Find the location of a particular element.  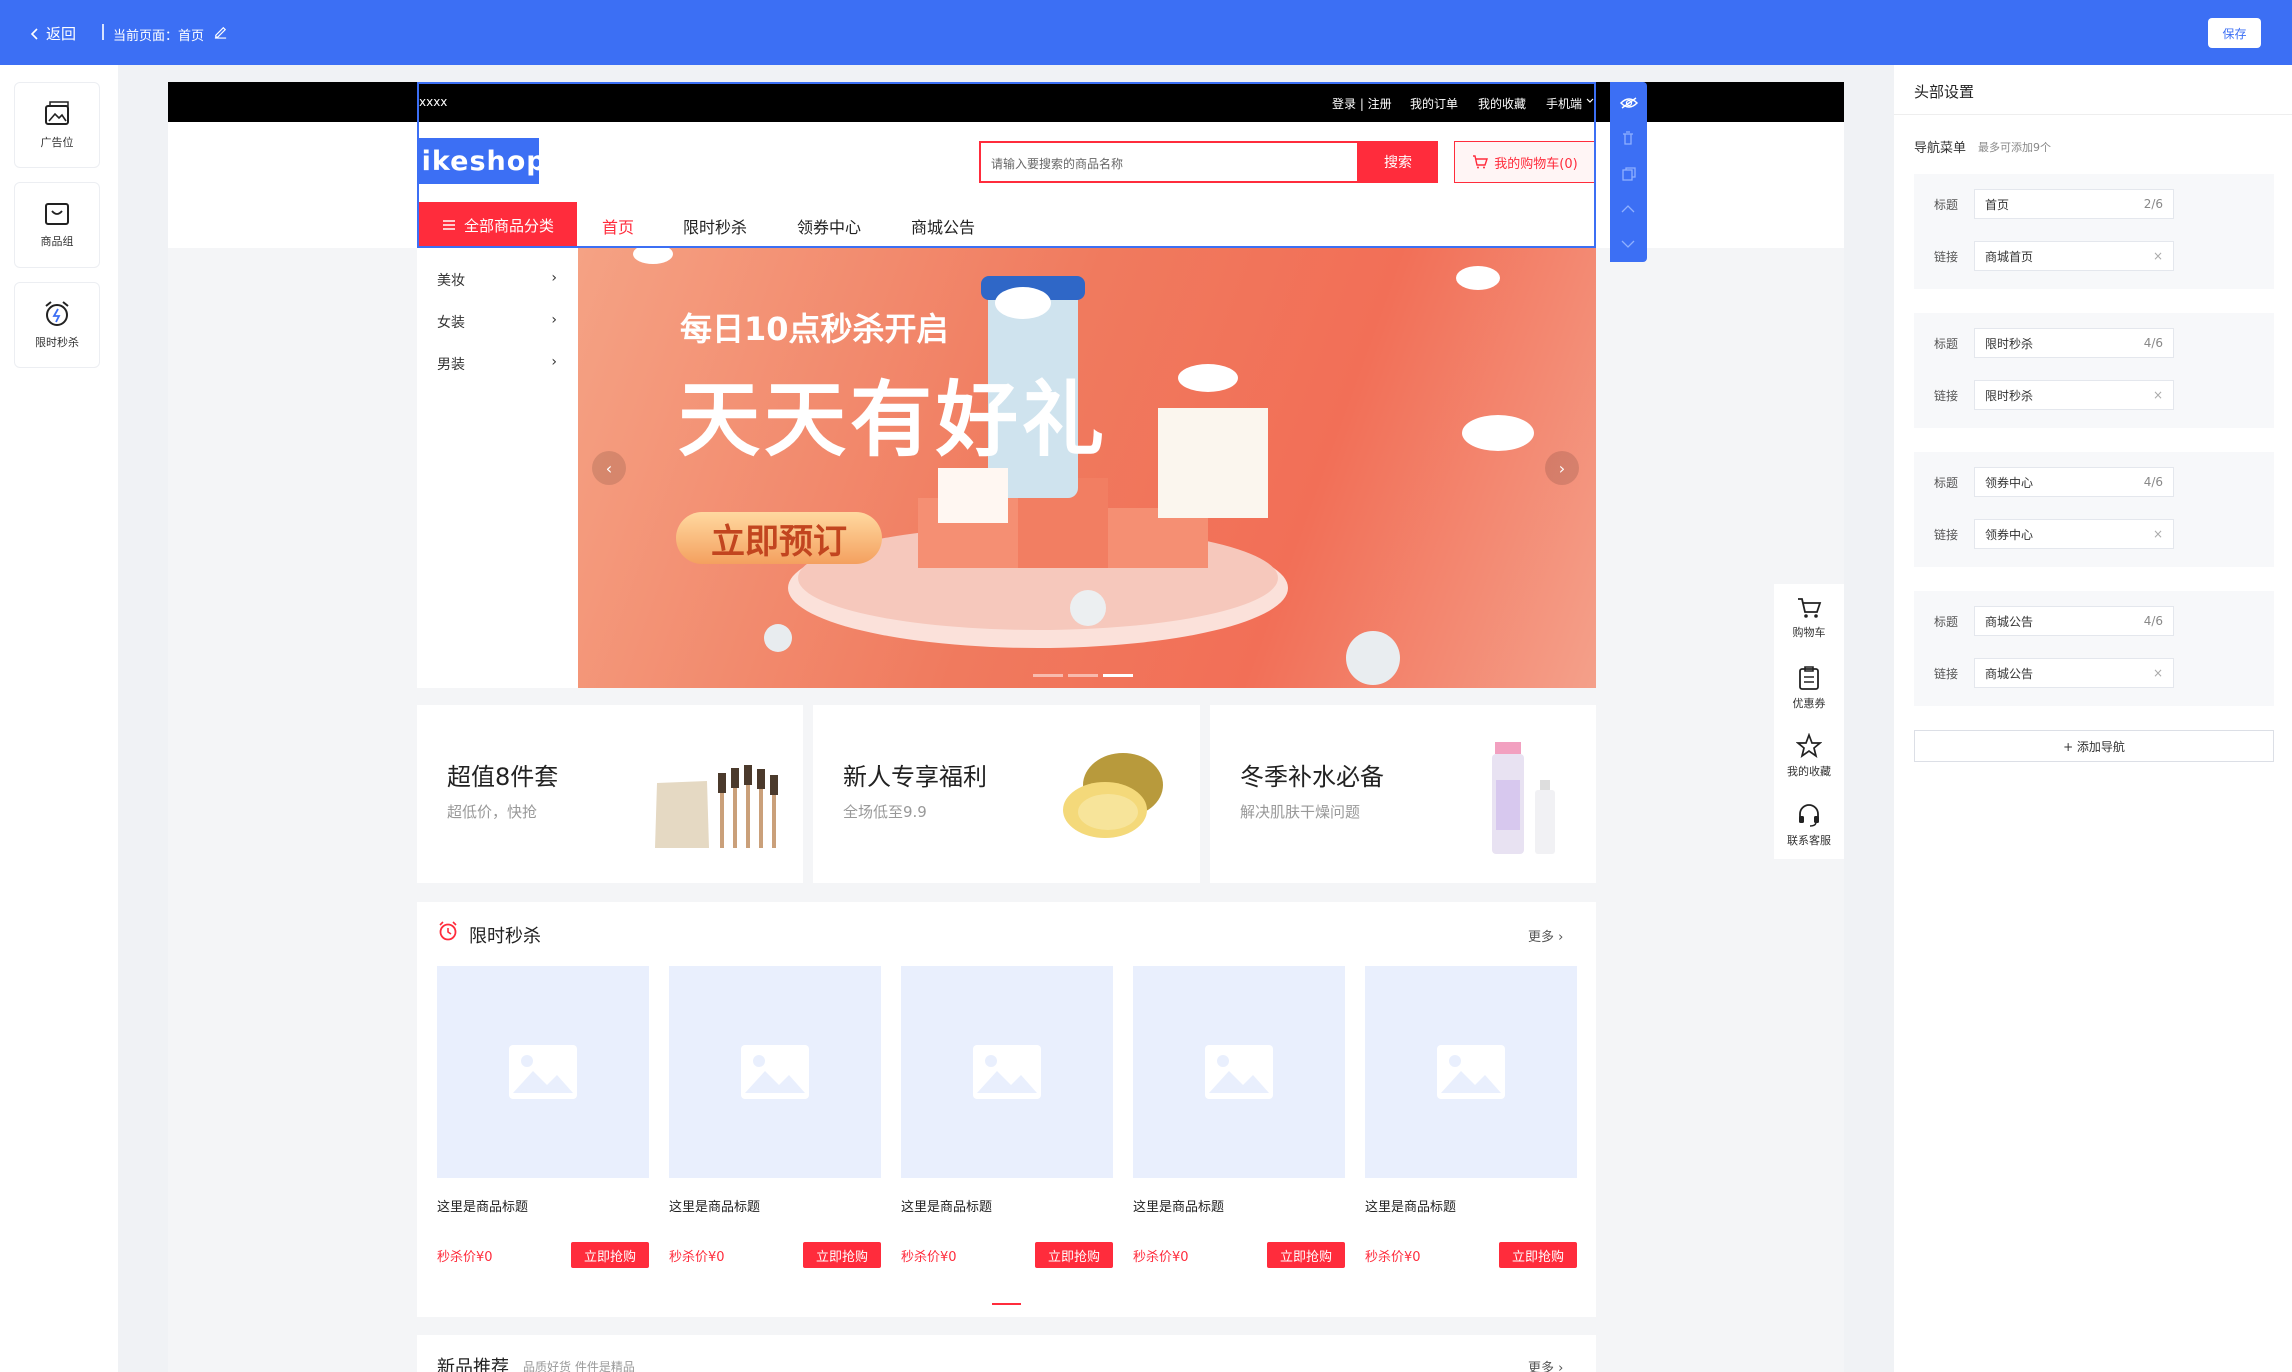

nav-link-select: 商城首页 × is located at coordinates (2074, 256).